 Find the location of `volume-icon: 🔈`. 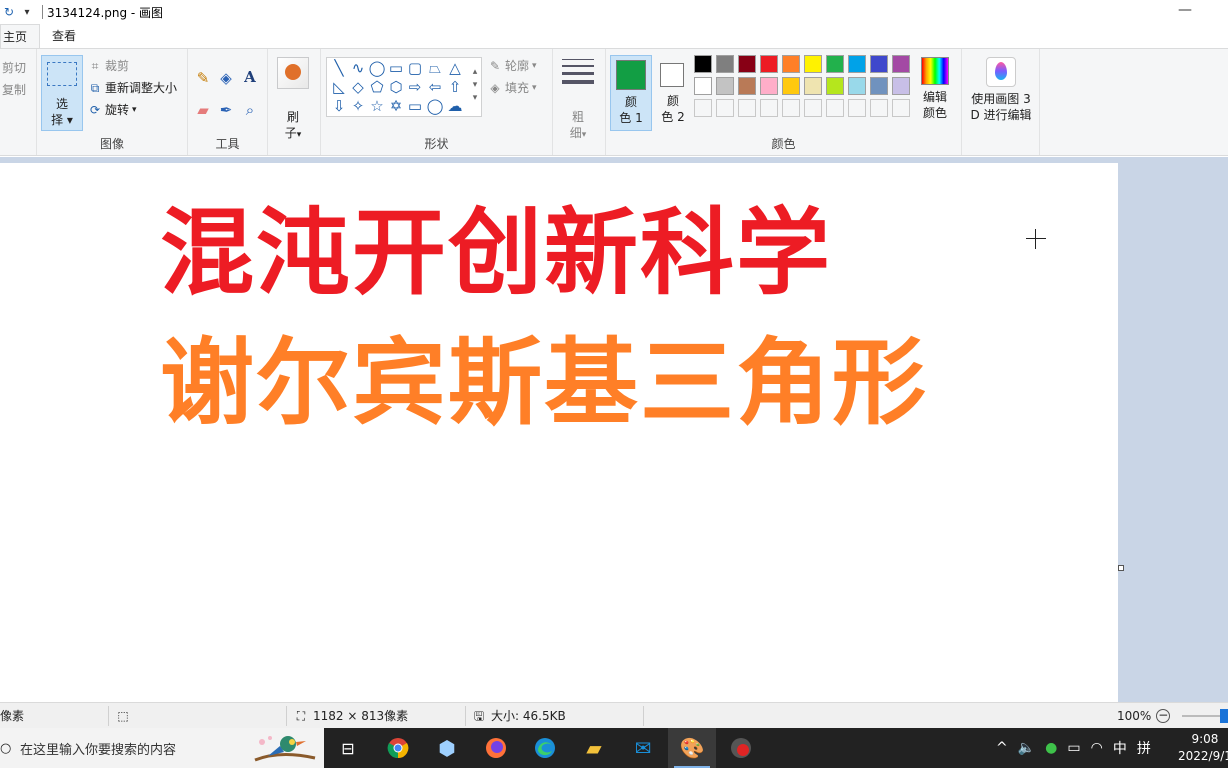

volume-icon: 🔈 is located at coordinates (1026, 748).